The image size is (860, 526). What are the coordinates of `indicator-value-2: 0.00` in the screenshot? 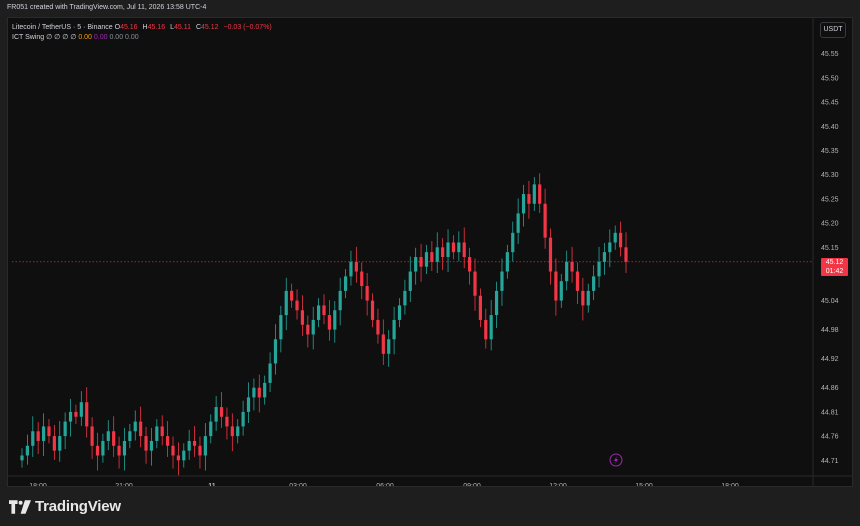 It's located at (100, 37).